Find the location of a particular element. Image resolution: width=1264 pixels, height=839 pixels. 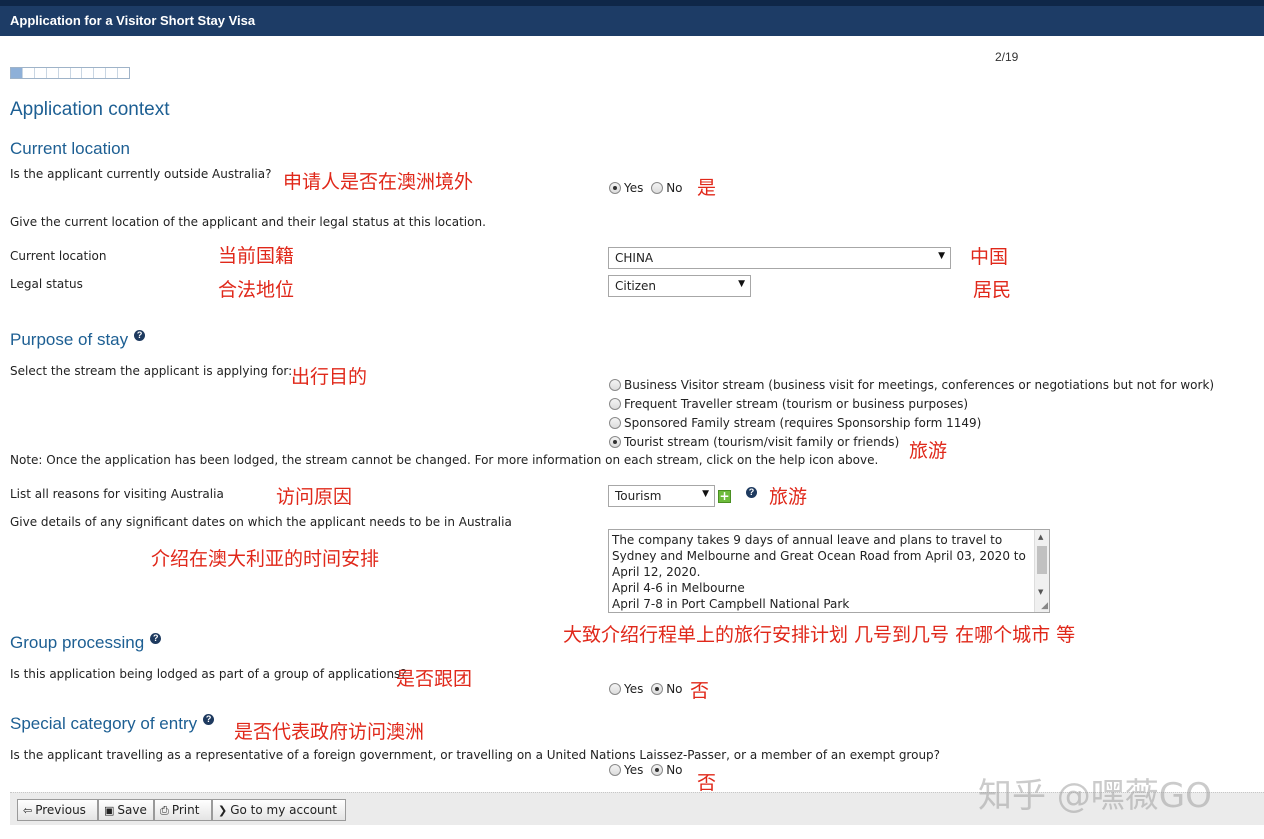

progress-bar is located at coordinates (70, 73).